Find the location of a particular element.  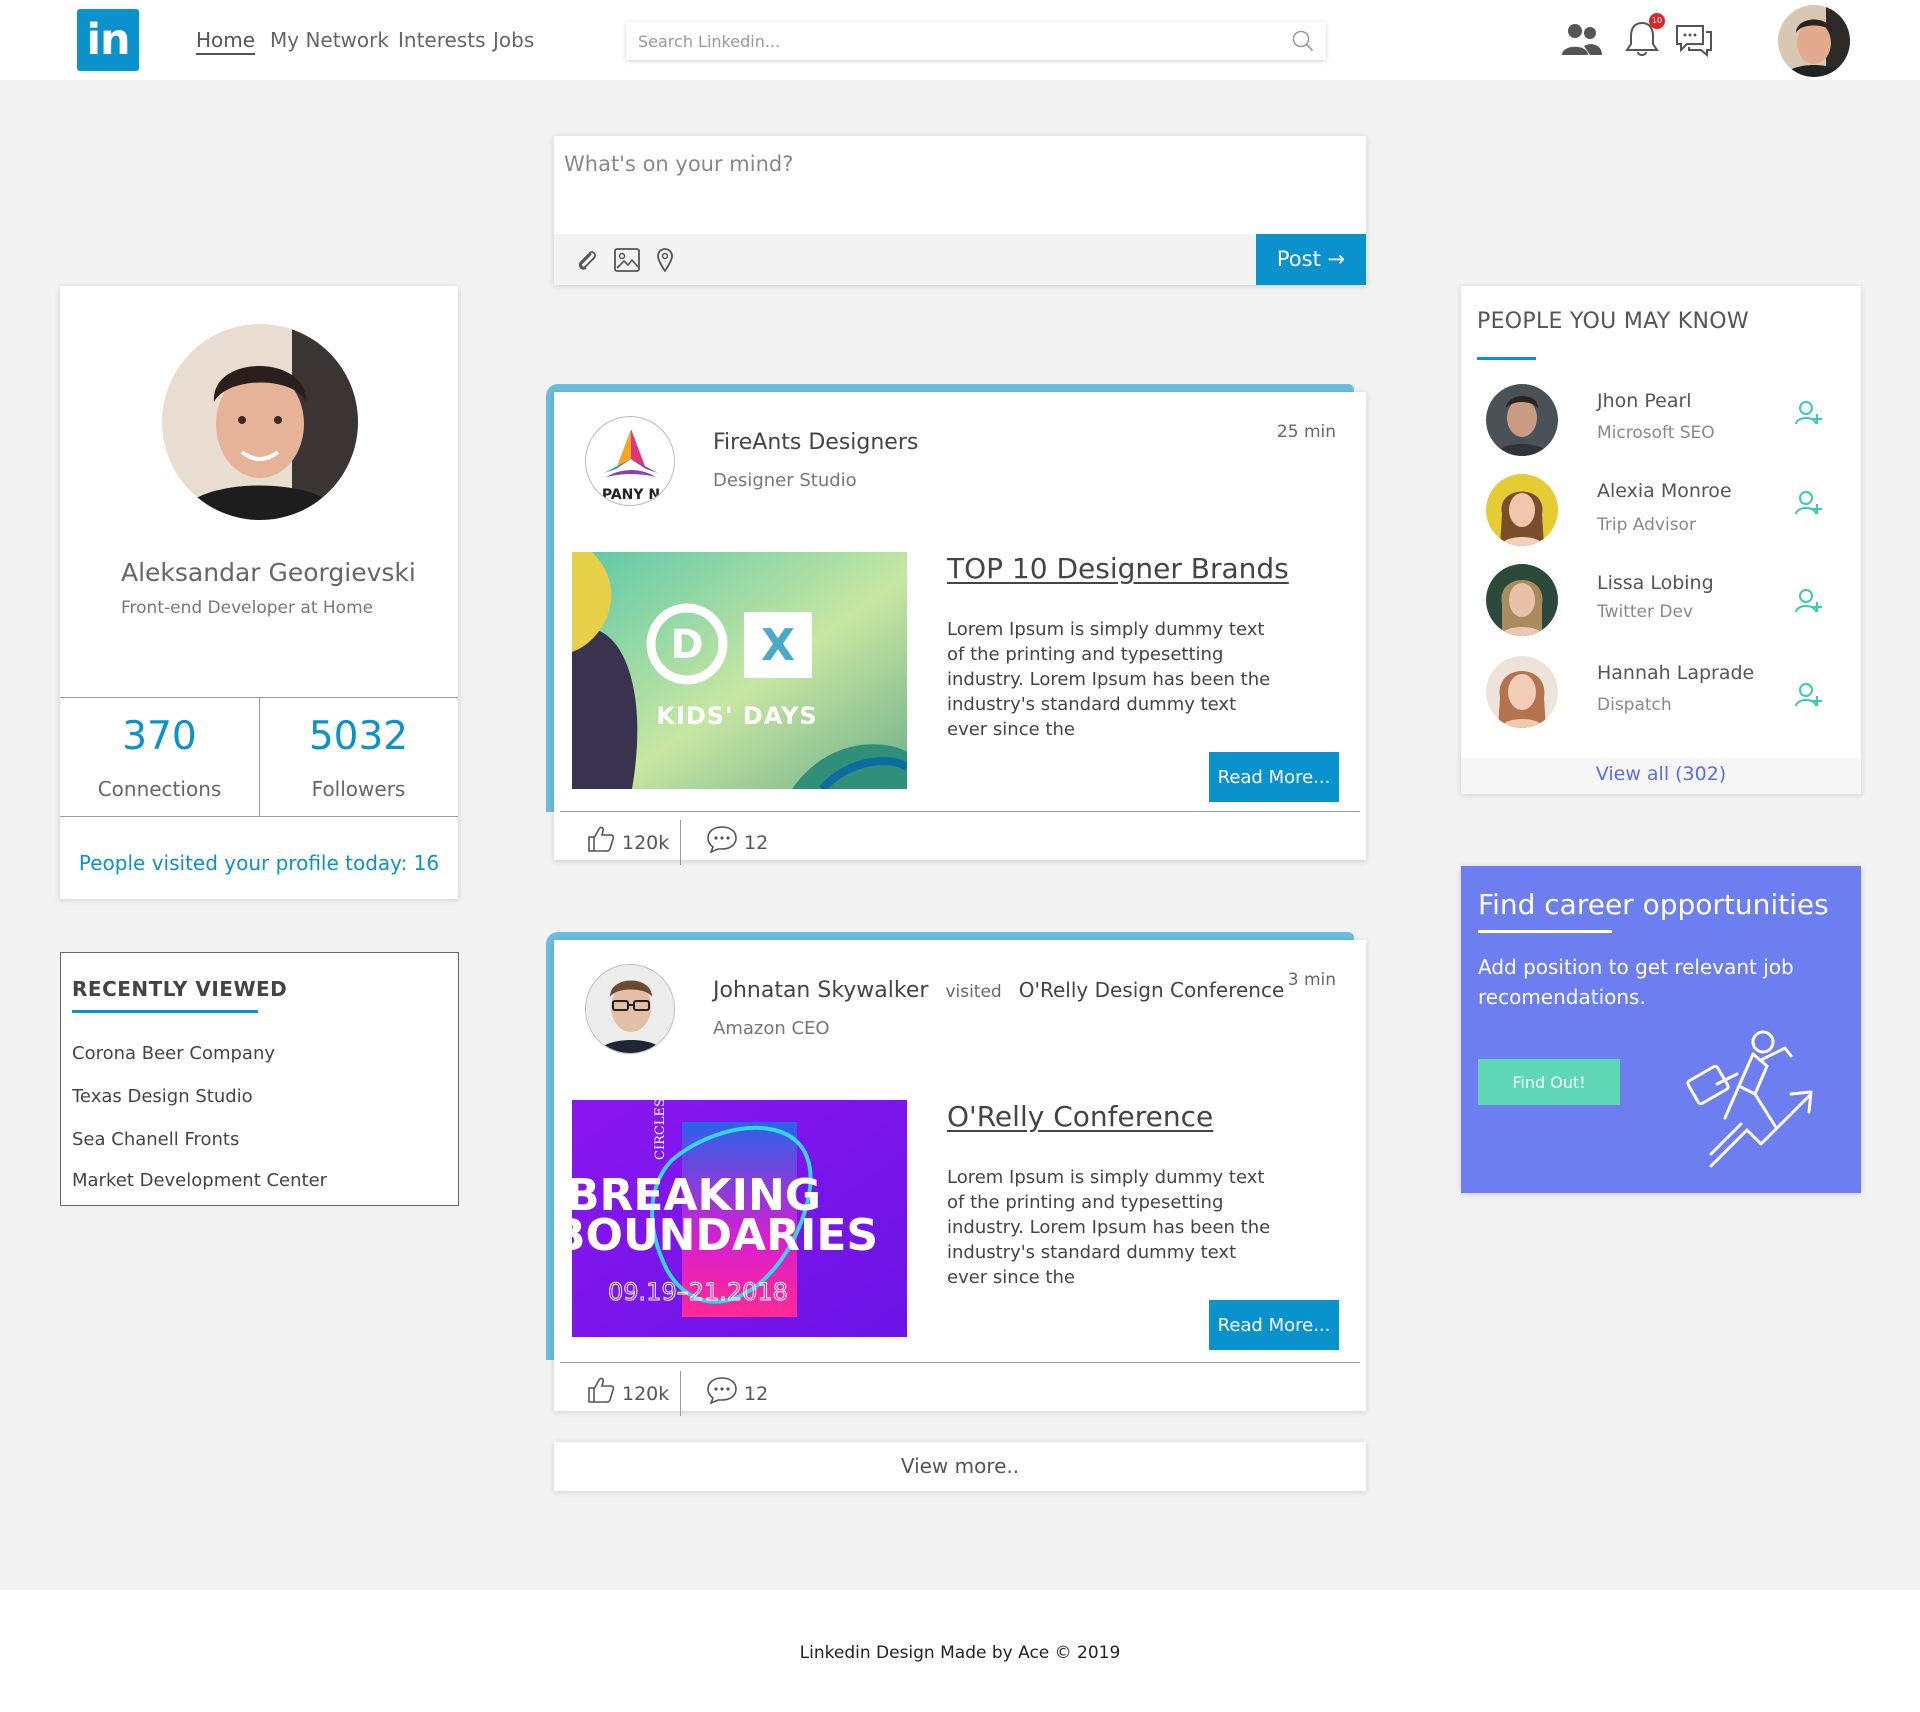

profile-avatar is located at coordinates (260, 422).